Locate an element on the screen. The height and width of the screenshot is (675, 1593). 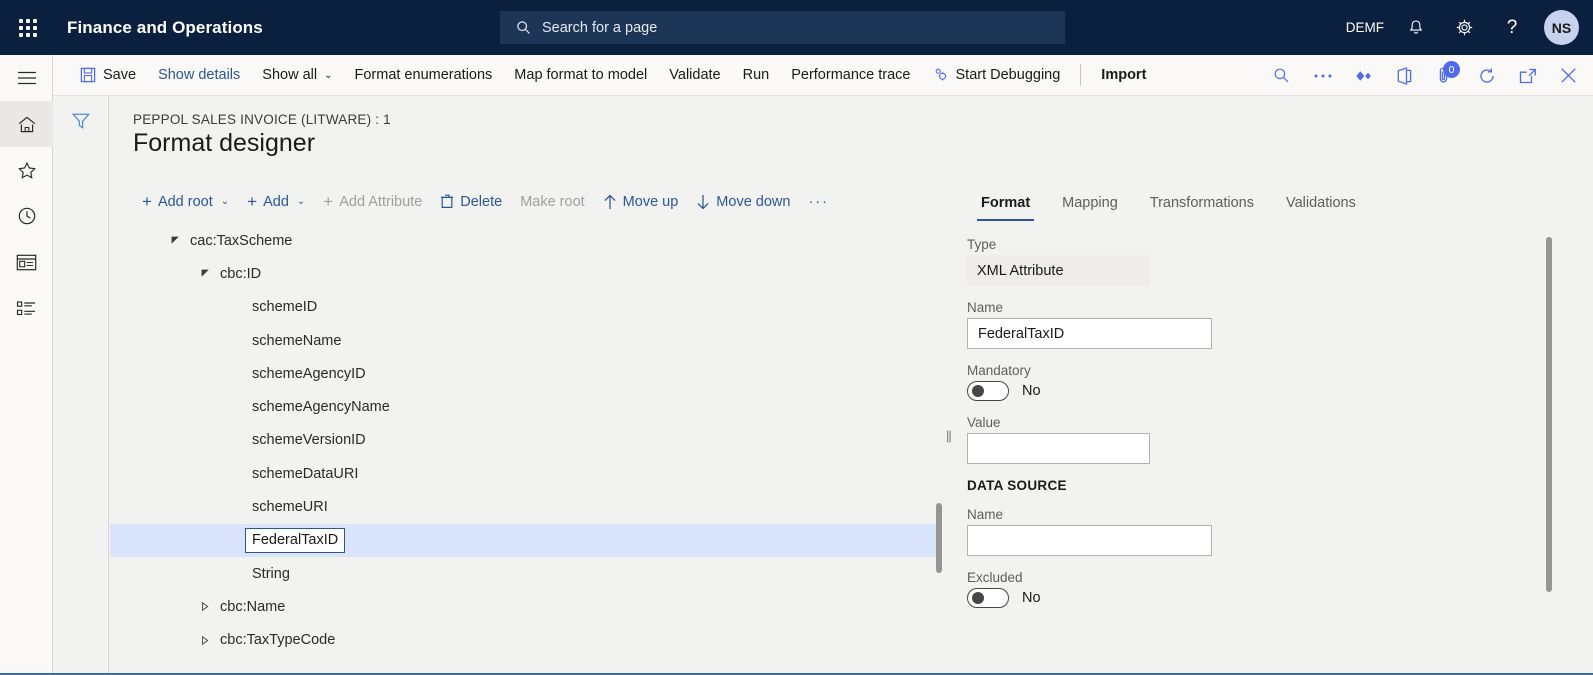
company-selector: DEMF is located at coordinates (1365, 27).